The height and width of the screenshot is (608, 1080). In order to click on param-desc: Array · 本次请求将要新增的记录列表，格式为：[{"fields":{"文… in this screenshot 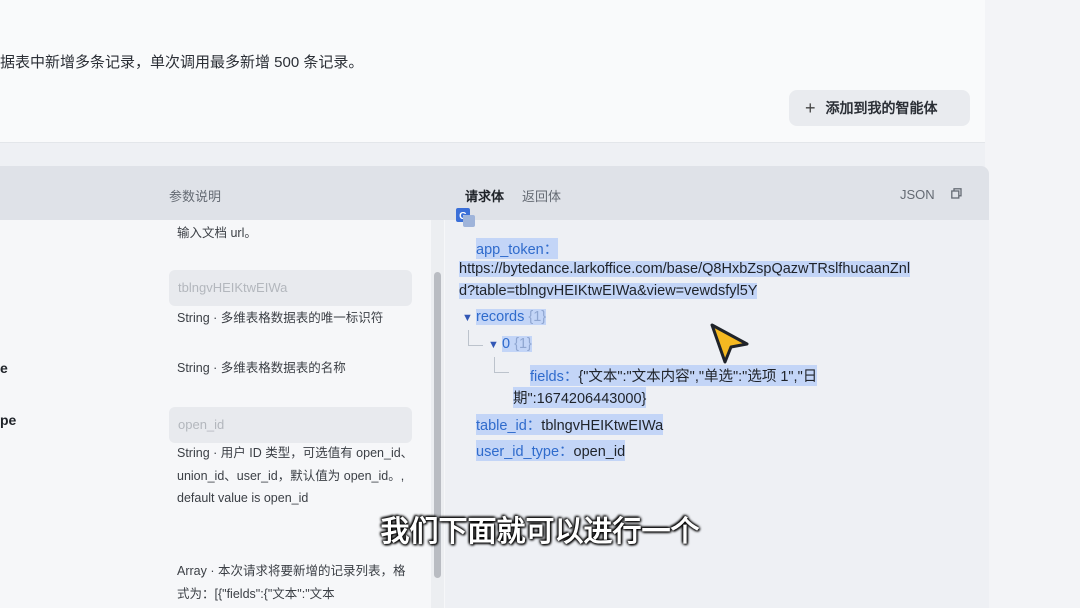, I will do `click(291, 582)`.